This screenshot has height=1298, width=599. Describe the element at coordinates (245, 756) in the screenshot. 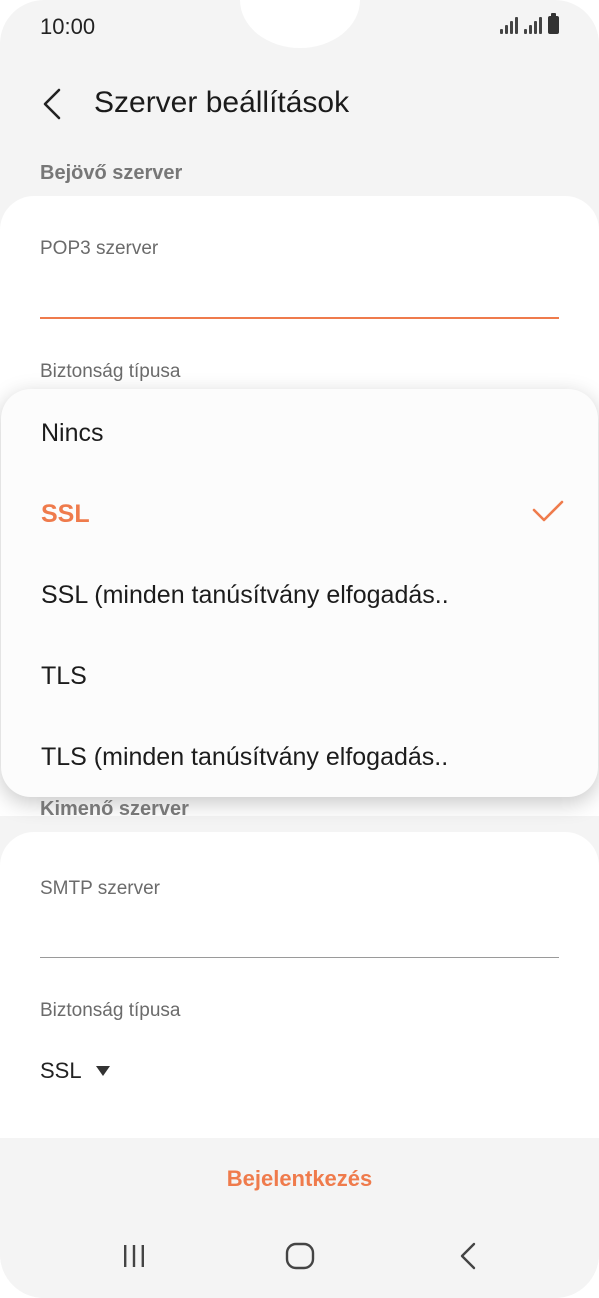

I see `option-label: TLS (minden tanúsítvány elfogadás..` at that location.